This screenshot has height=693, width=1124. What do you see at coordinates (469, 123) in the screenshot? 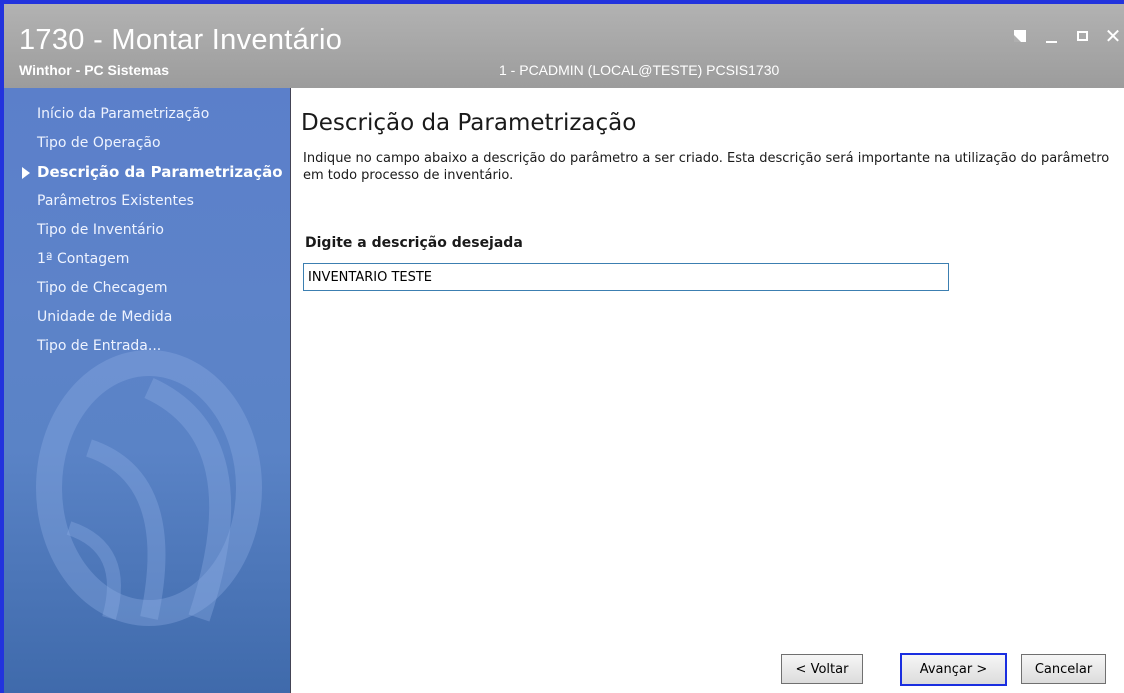
I see `page-title: Descrição da Parametrização` at bounding box center [469, 123].